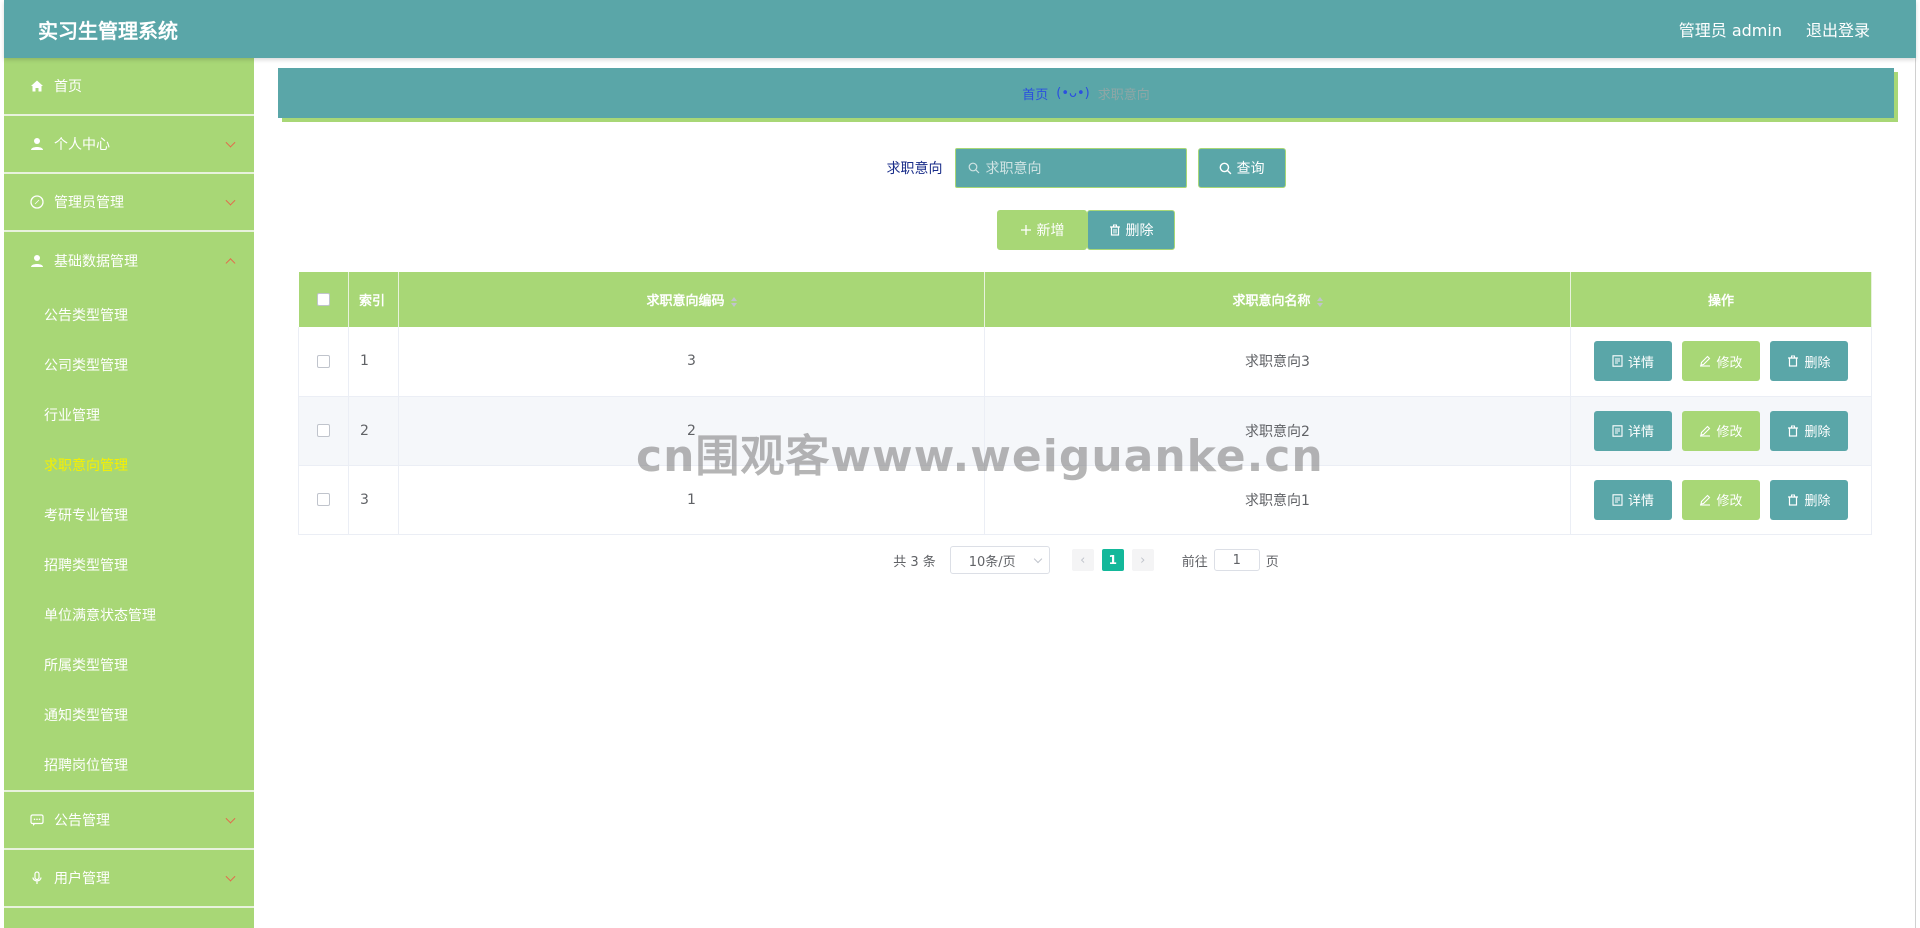 This screenshot has height=928, width=1920. What do you see at coordinates (129, 315) in the screenshot?
I see `sidebar-subitem: 公告类型管理` at bounding box center [129, 315].